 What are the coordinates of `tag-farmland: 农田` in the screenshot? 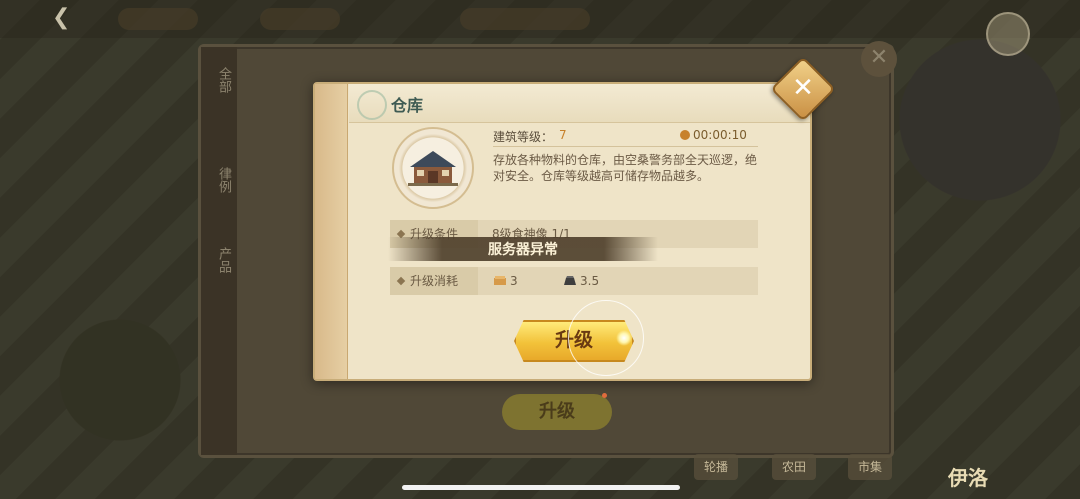 It's located at (794, 467).